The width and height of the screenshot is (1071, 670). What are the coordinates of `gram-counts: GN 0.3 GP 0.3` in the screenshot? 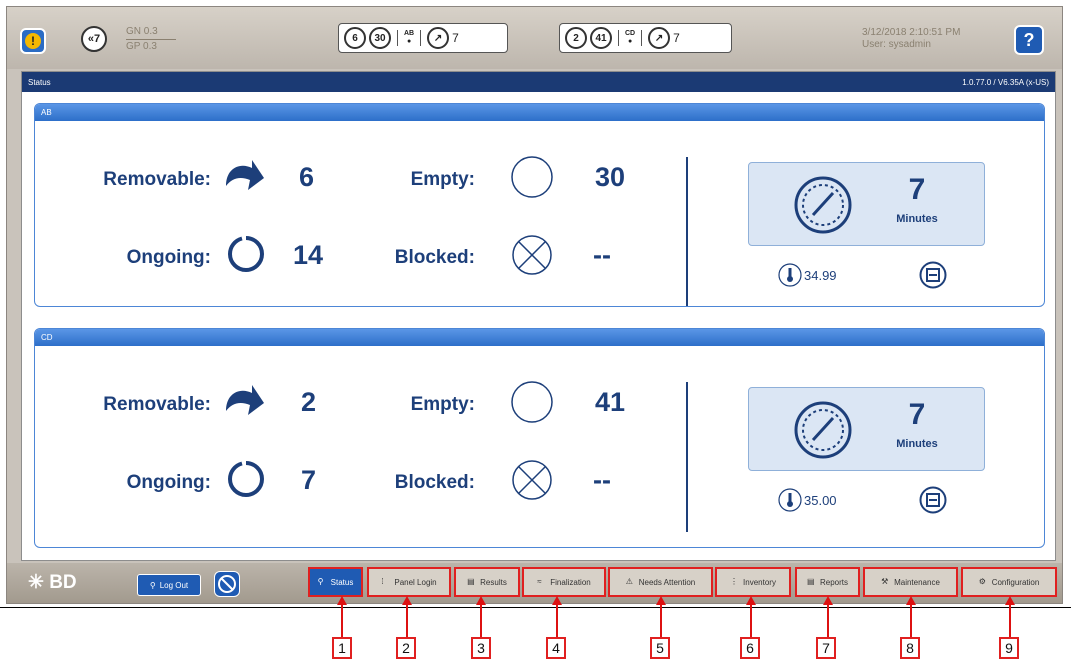 It's located at (151, 39).